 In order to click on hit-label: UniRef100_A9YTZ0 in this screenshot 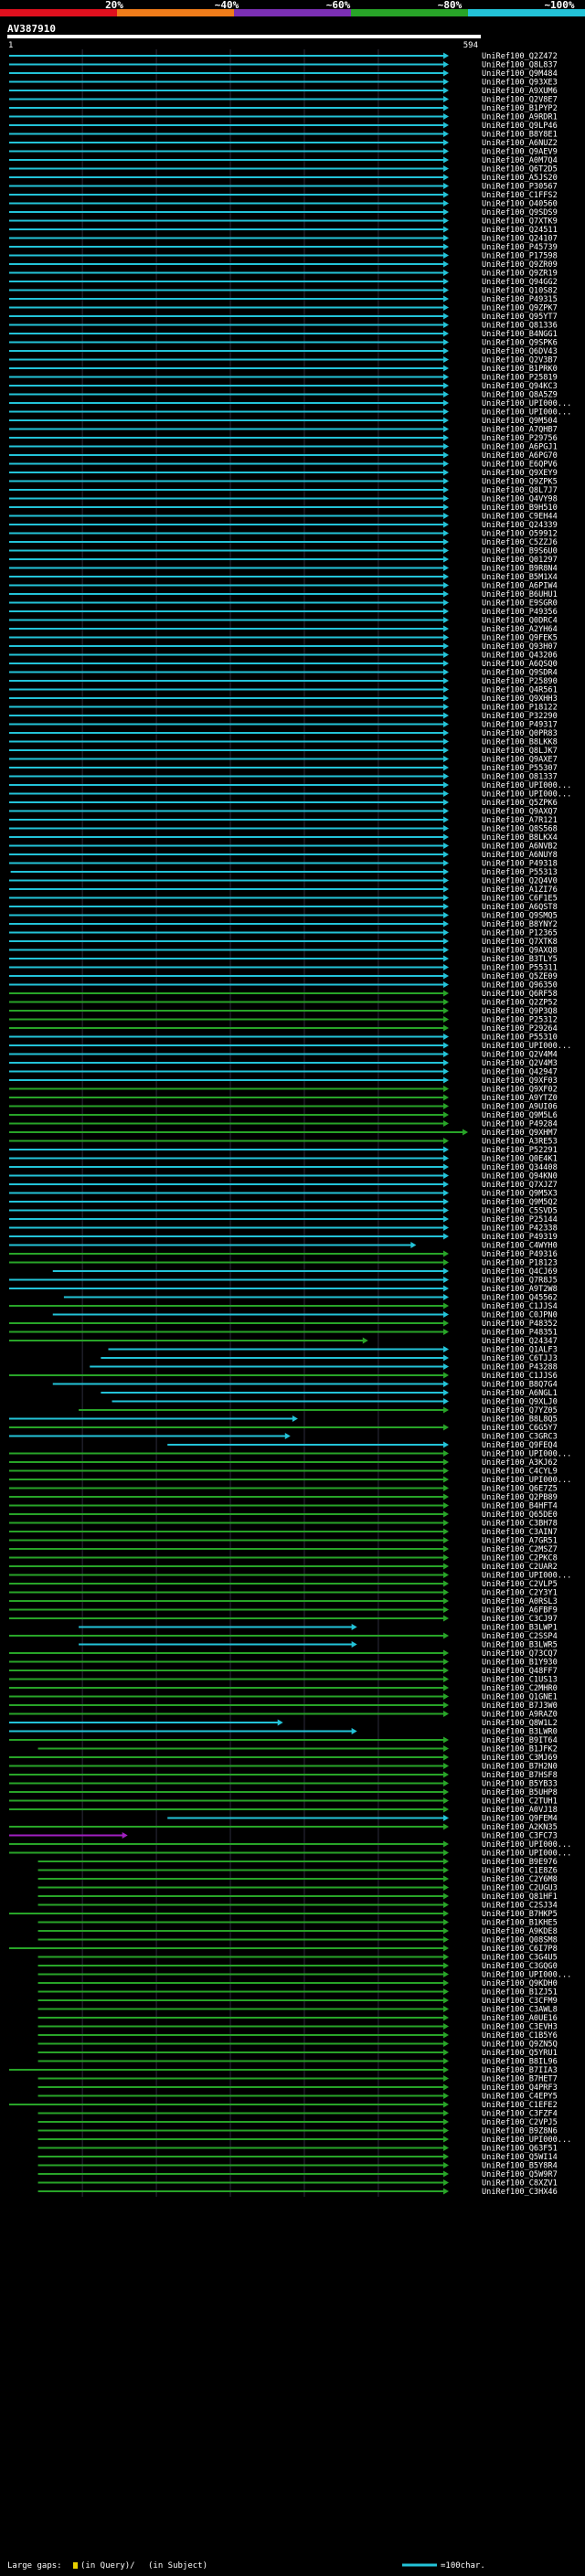, I will do `click(520, 1098)`.